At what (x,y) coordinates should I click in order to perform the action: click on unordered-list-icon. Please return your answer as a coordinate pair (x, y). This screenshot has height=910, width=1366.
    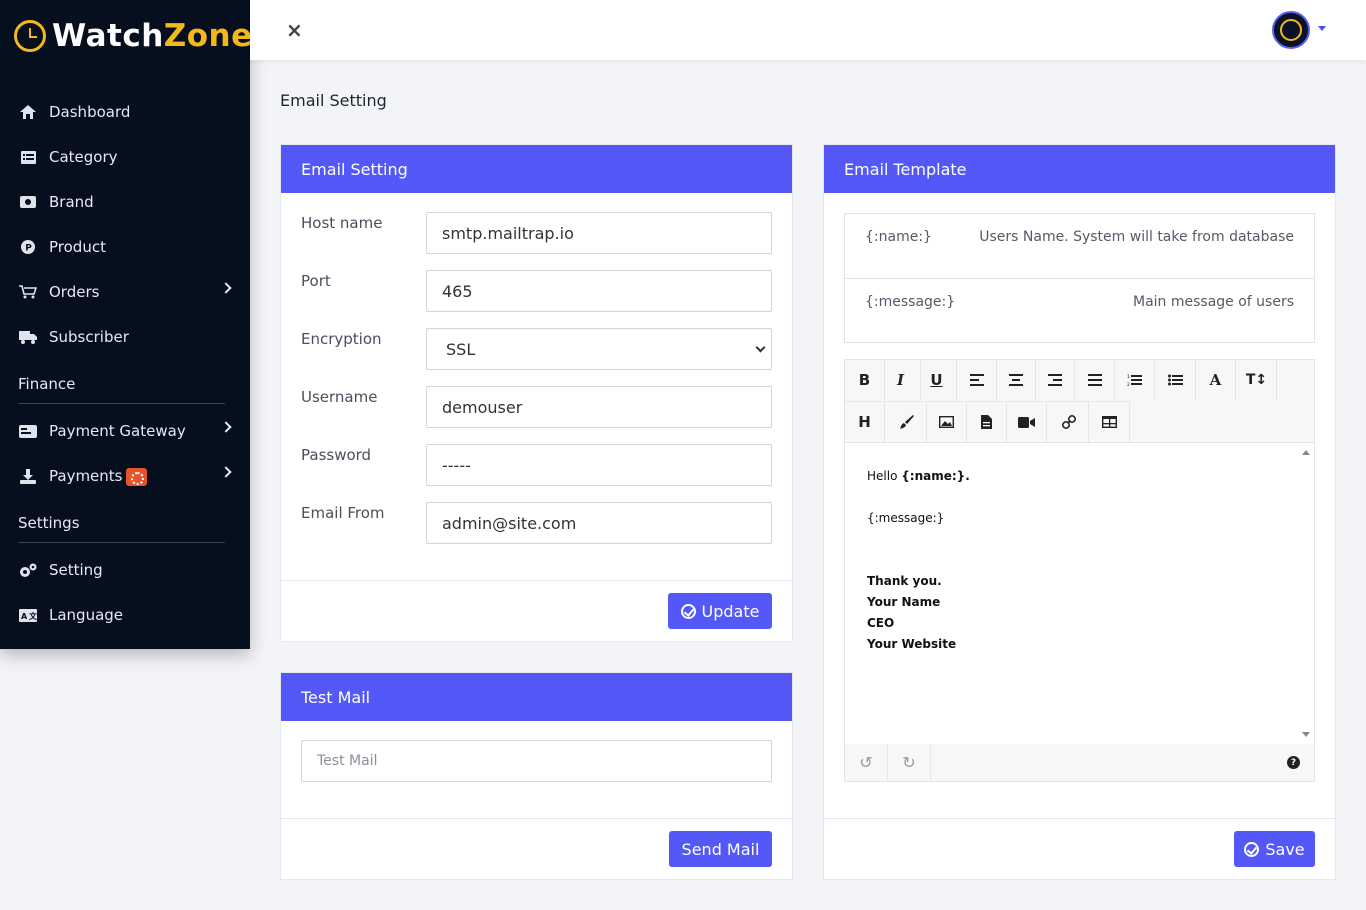
    Looking at the image, I should click on (1176, 380).